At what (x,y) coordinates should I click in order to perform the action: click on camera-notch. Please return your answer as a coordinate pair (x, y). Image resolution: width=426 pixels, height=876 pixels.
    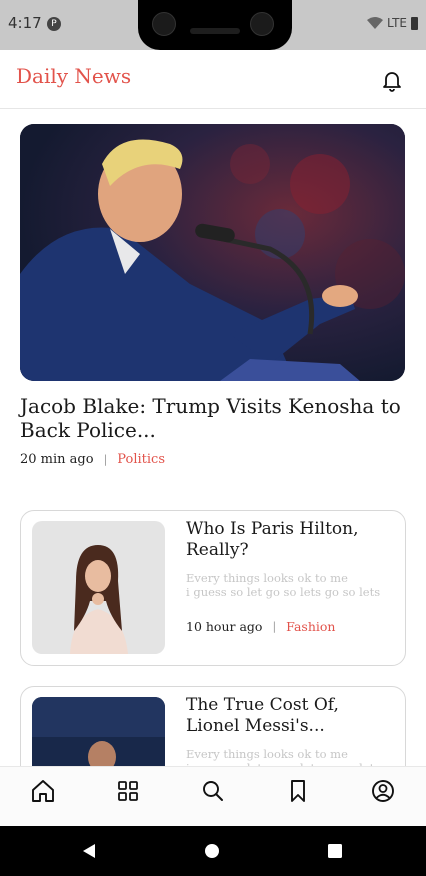
    Looking at the image, I should click on (215, 25).